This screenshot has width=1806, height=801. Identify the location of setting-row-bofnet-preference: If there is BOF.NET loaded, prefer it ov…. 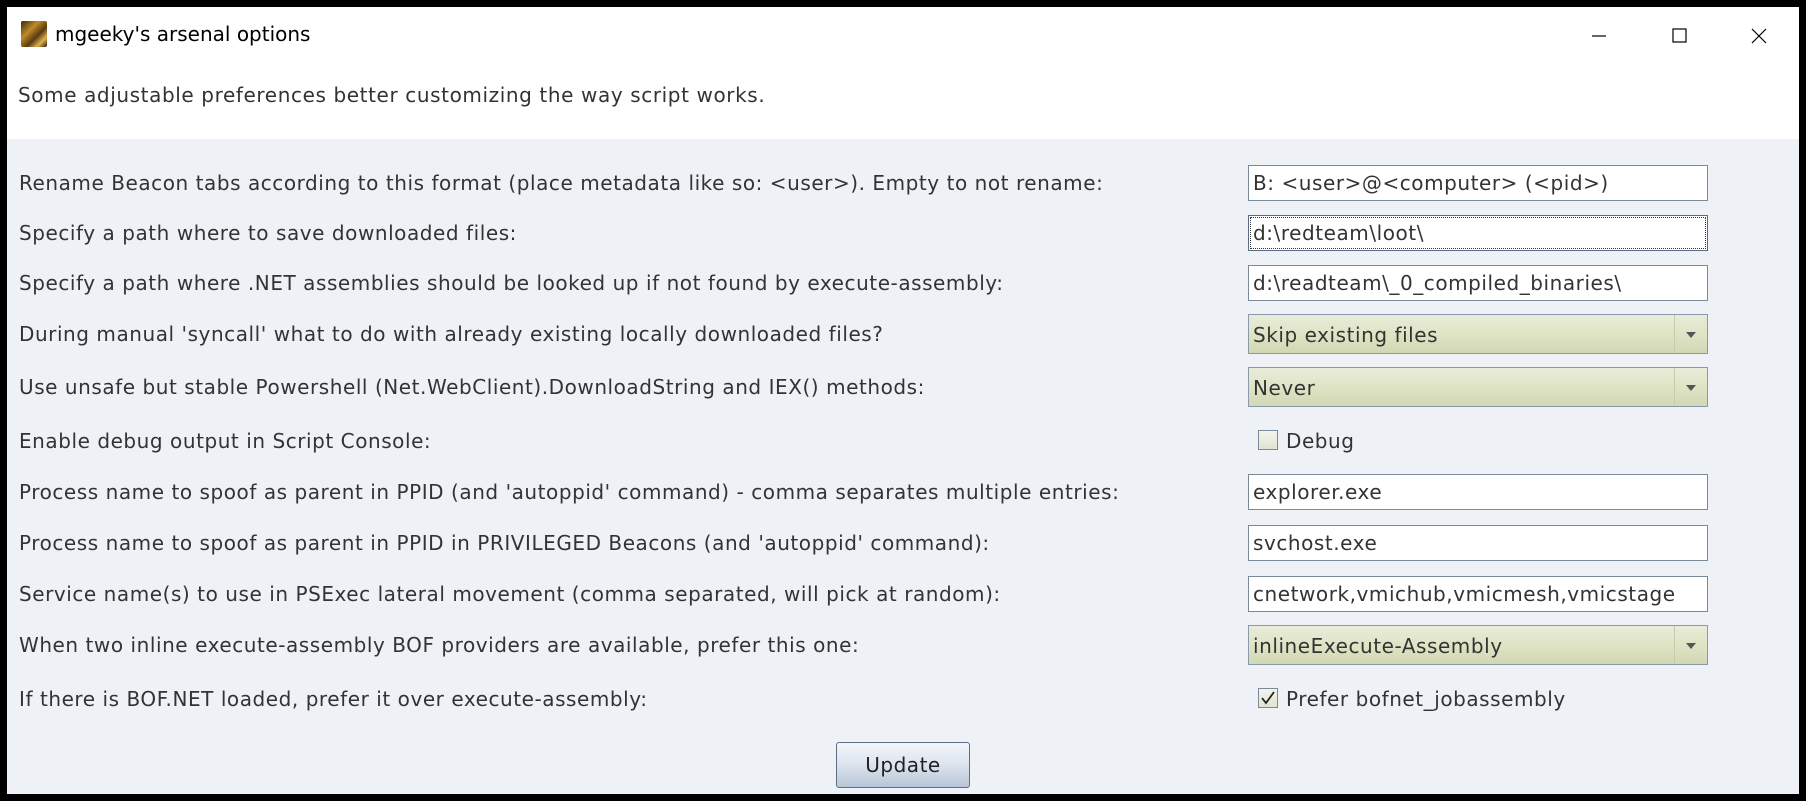
(903, 699).